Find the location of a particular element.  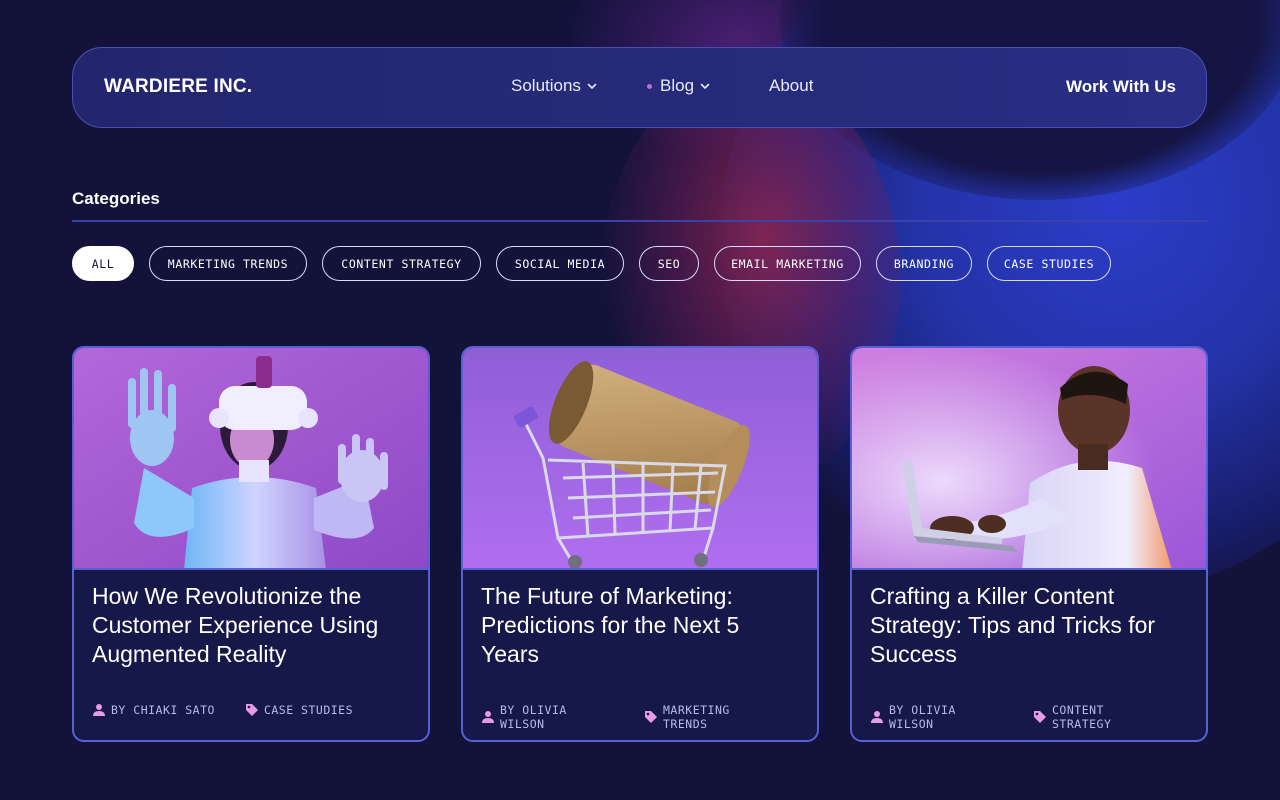

post-image-man-laptop is located at coordinates (1029, 459).